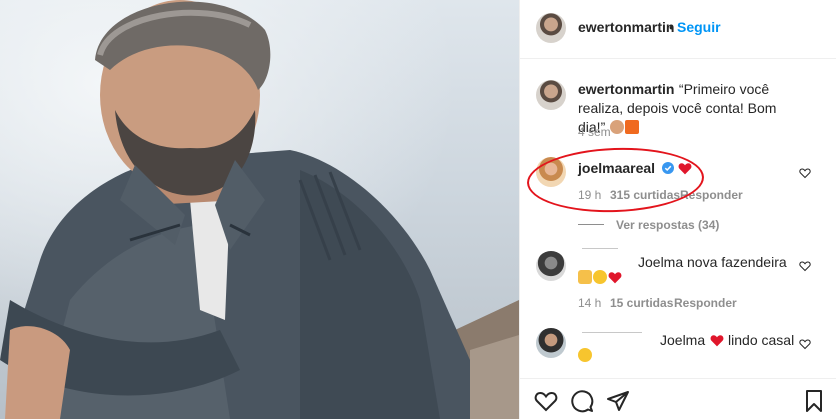  I want to click on comment-username: joelmaareal, so click(616, 168).